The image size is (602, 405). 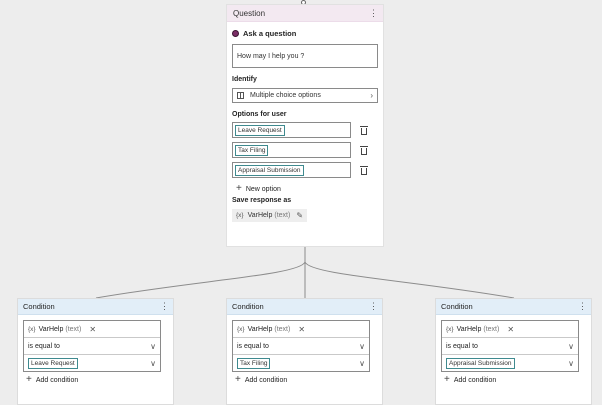 I want to click on option-row: Tax Filing, so click(x=305, y=150).